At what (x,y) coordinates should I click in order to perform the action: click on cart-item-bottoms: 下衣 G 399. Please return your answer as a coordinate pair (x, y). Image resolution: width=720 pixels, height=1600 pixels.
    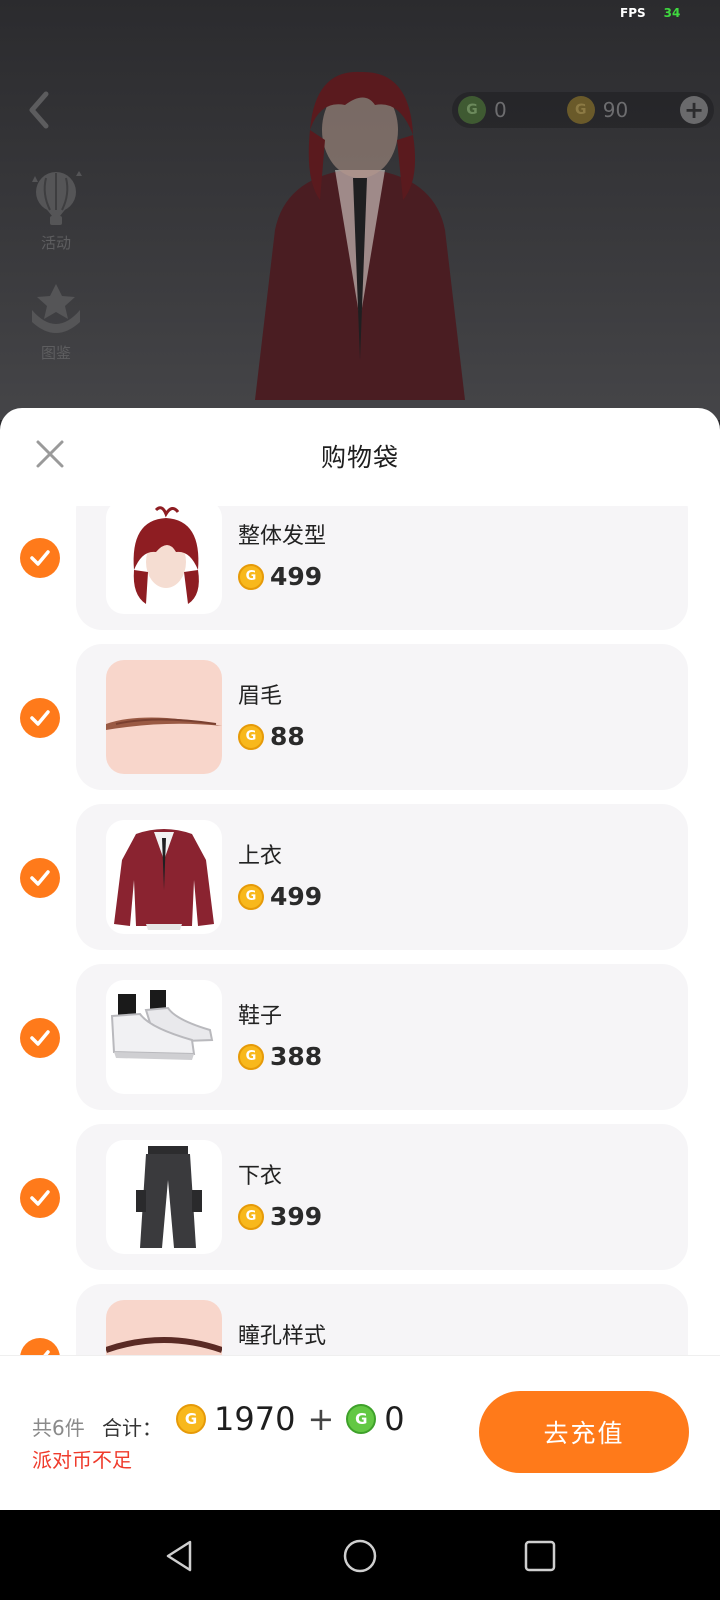
    Looking at the image, I should click on (360, 1197).